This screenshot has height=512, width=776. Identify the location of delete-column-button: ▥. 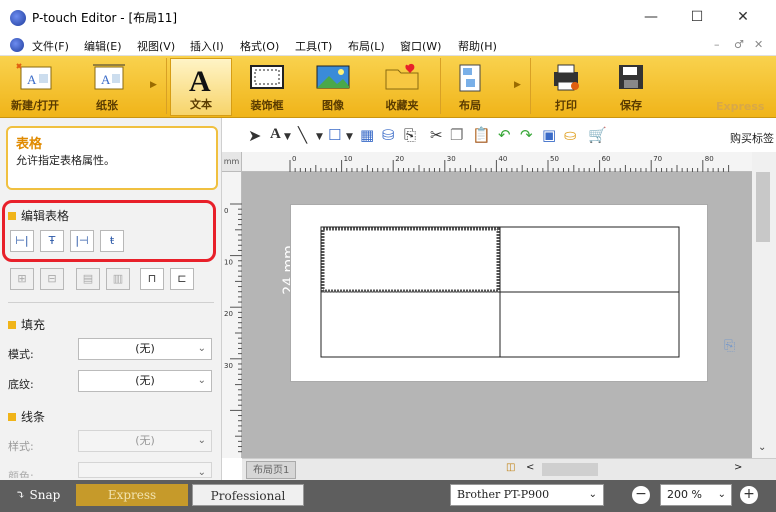
(118, 279).